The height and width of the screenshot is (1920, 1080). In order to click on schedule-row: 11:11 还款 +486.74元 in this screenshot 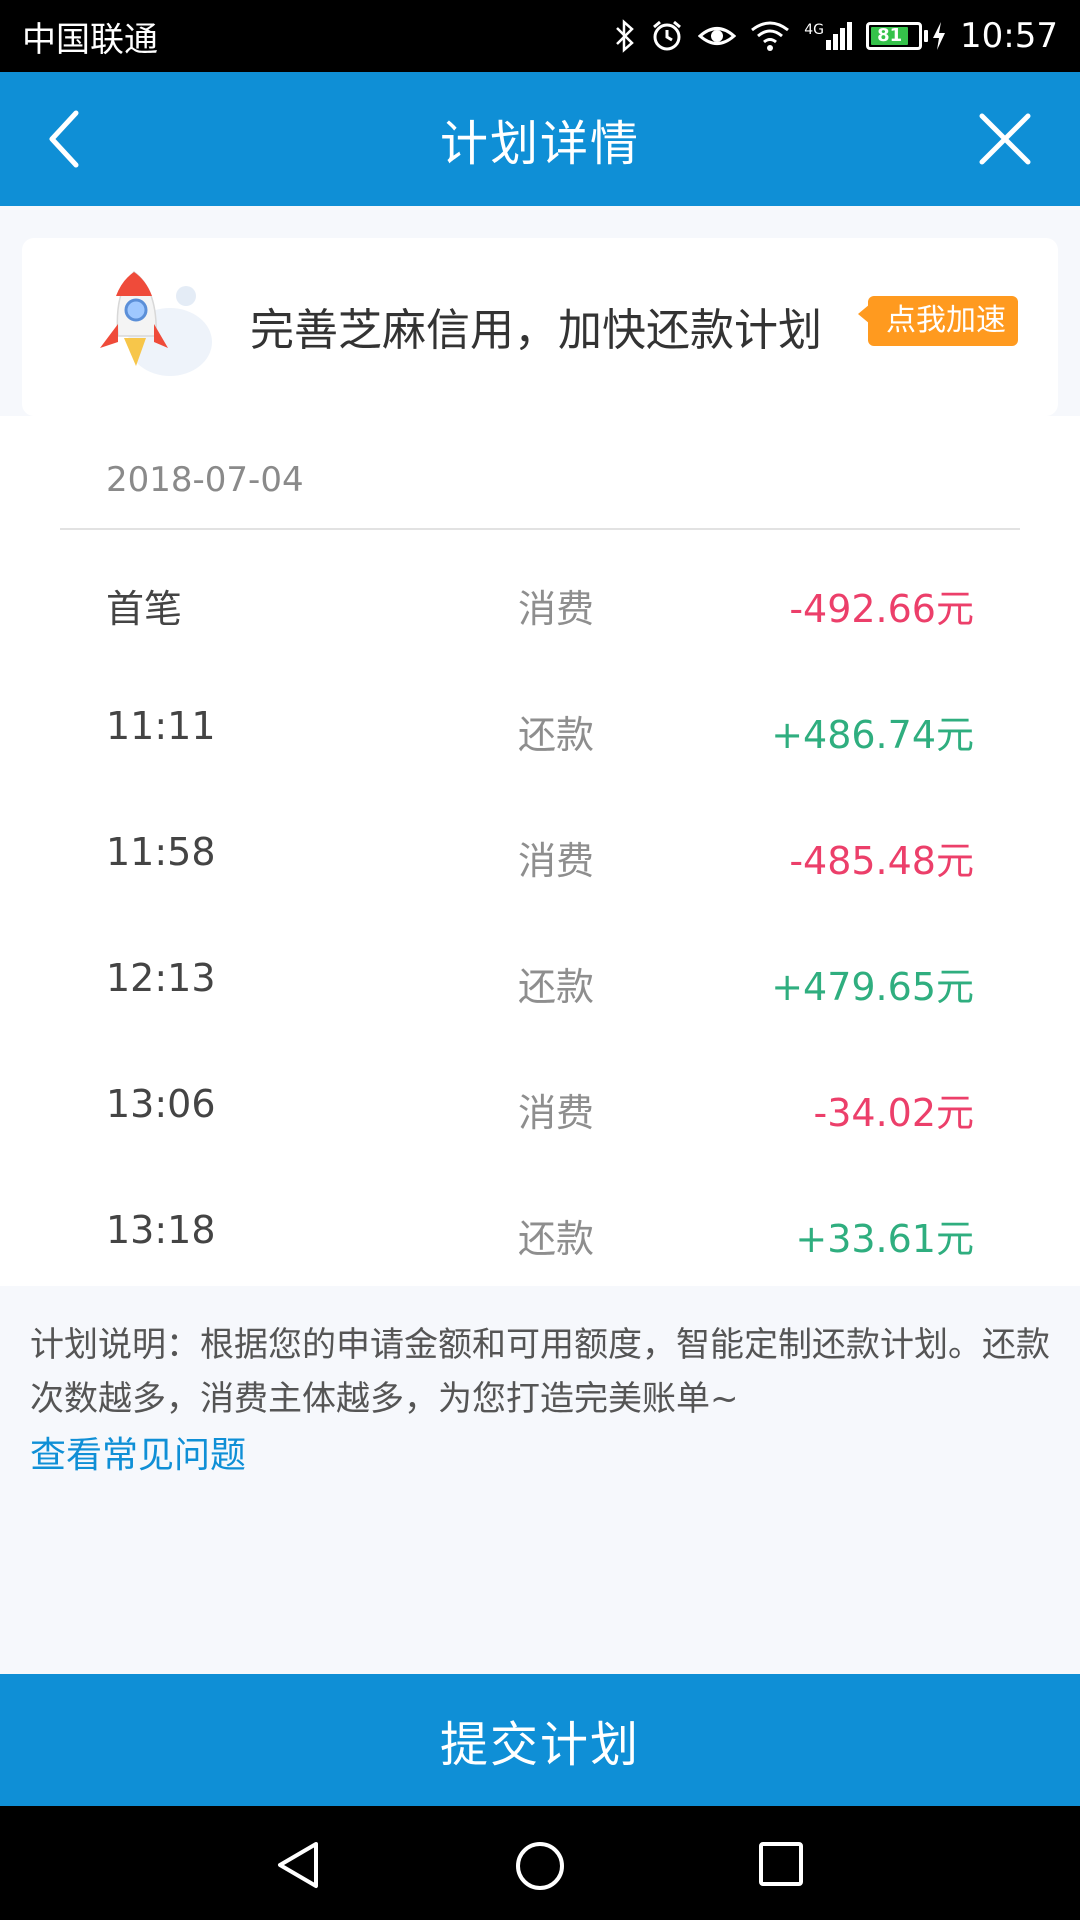, I will do `click(540, 723)`.